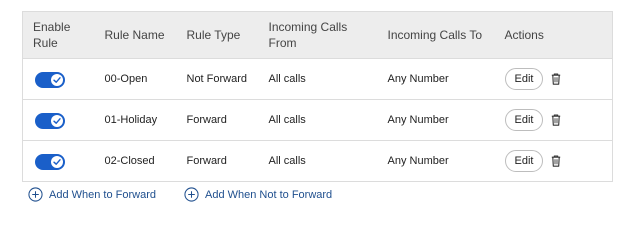 The image size is (624, 240). I want to click on header-enable-rule: Enable Rule, so click(58, 35).